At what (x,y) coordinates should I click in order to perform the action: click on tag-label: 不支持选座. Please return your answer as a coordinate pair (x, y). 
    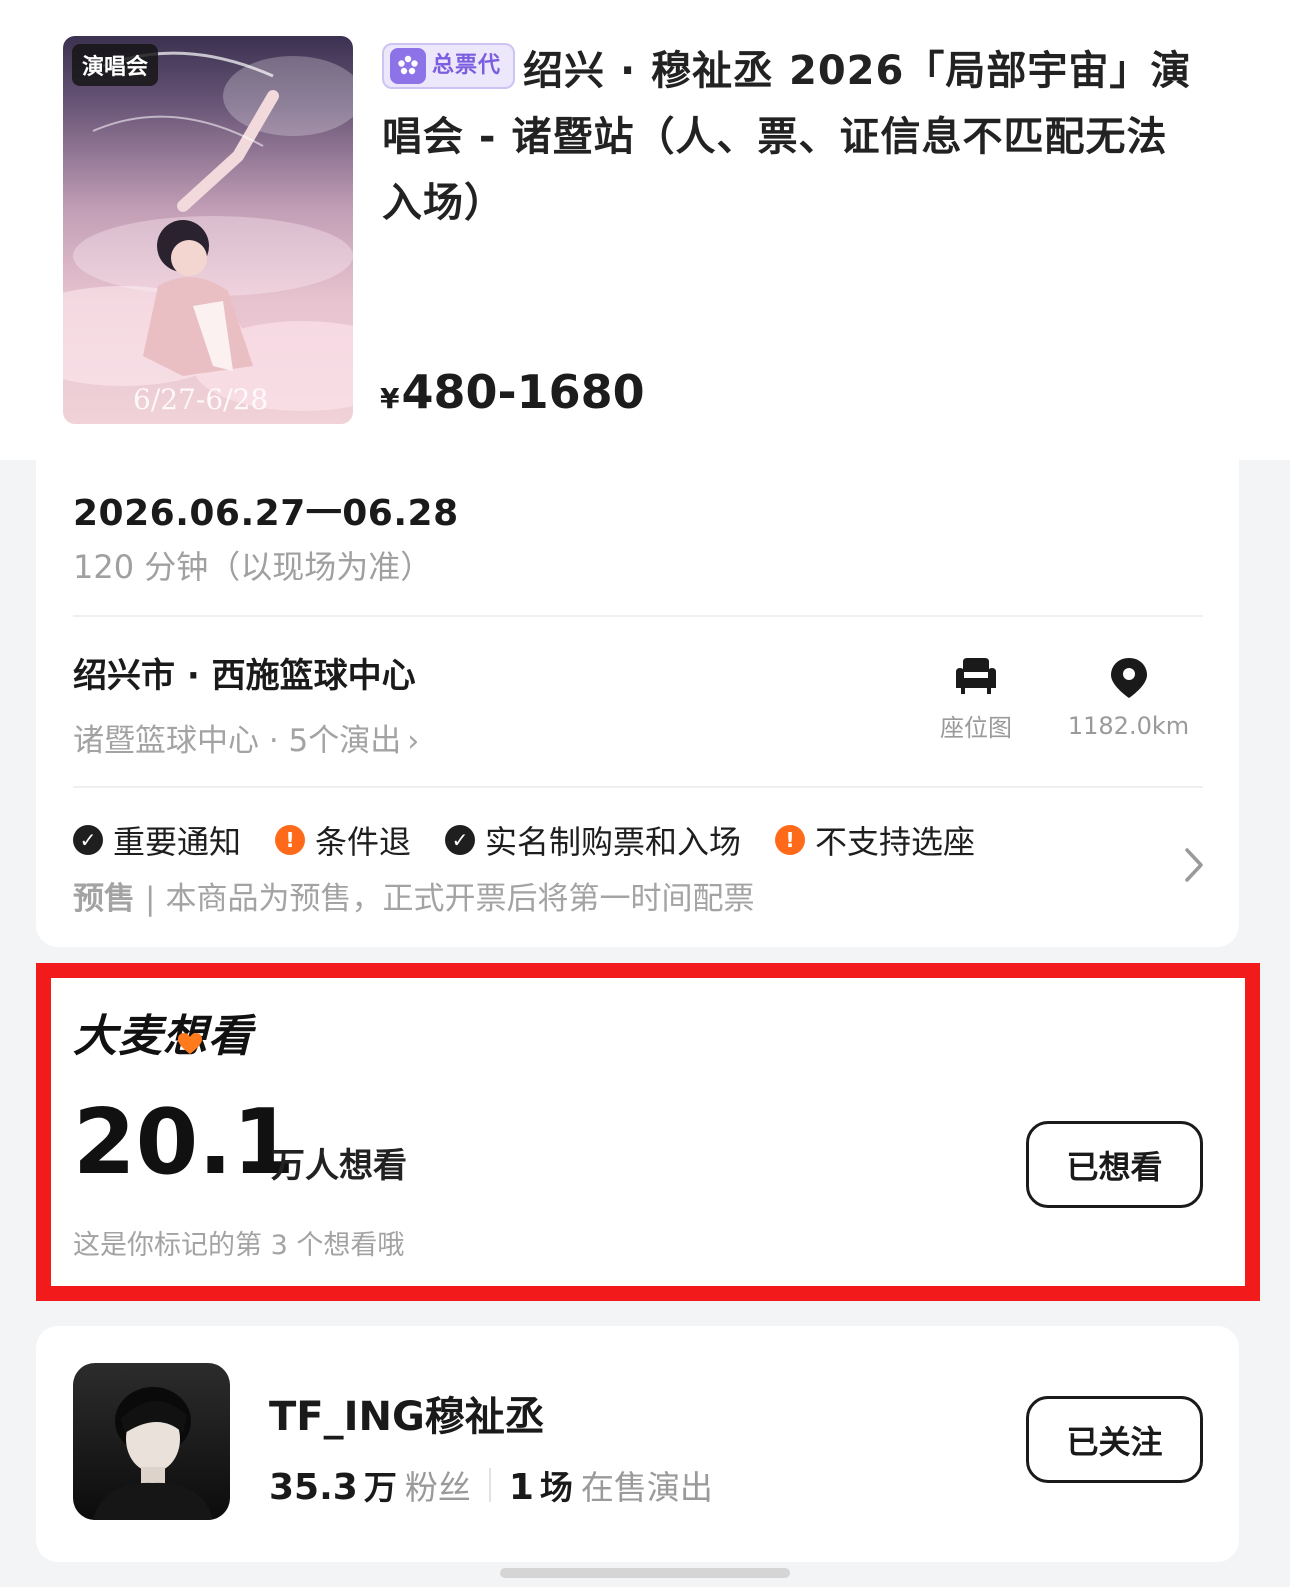
    Looking at the image, I should click on (895, 842).